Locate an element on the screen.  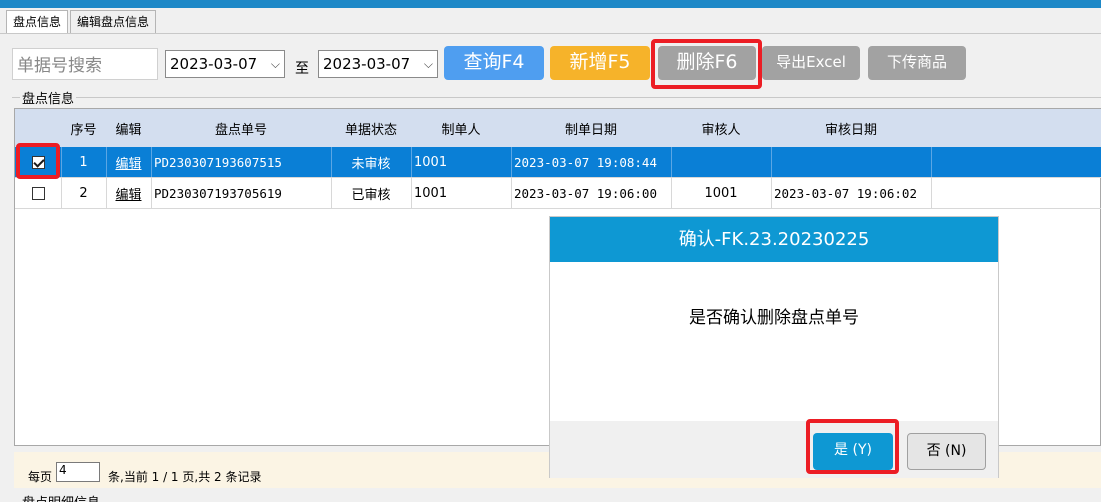
row-index: 1 is located at coordinates (83, 162).